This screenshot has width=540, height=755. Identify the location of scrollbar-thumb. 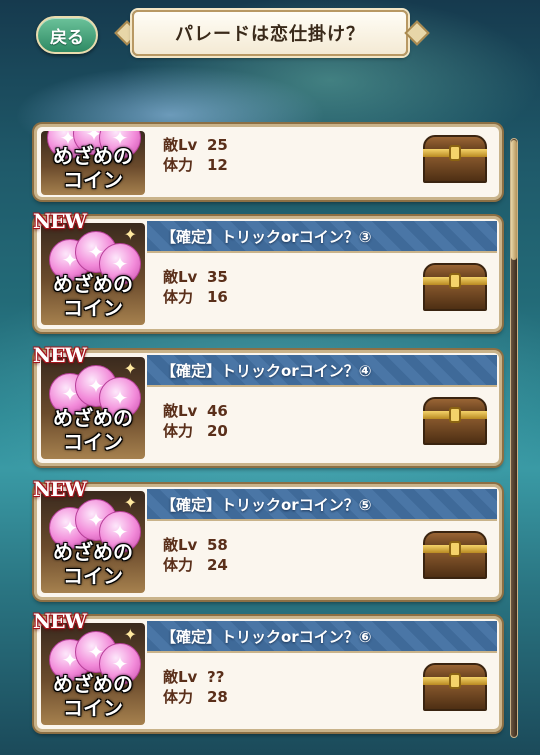
(514, 200).